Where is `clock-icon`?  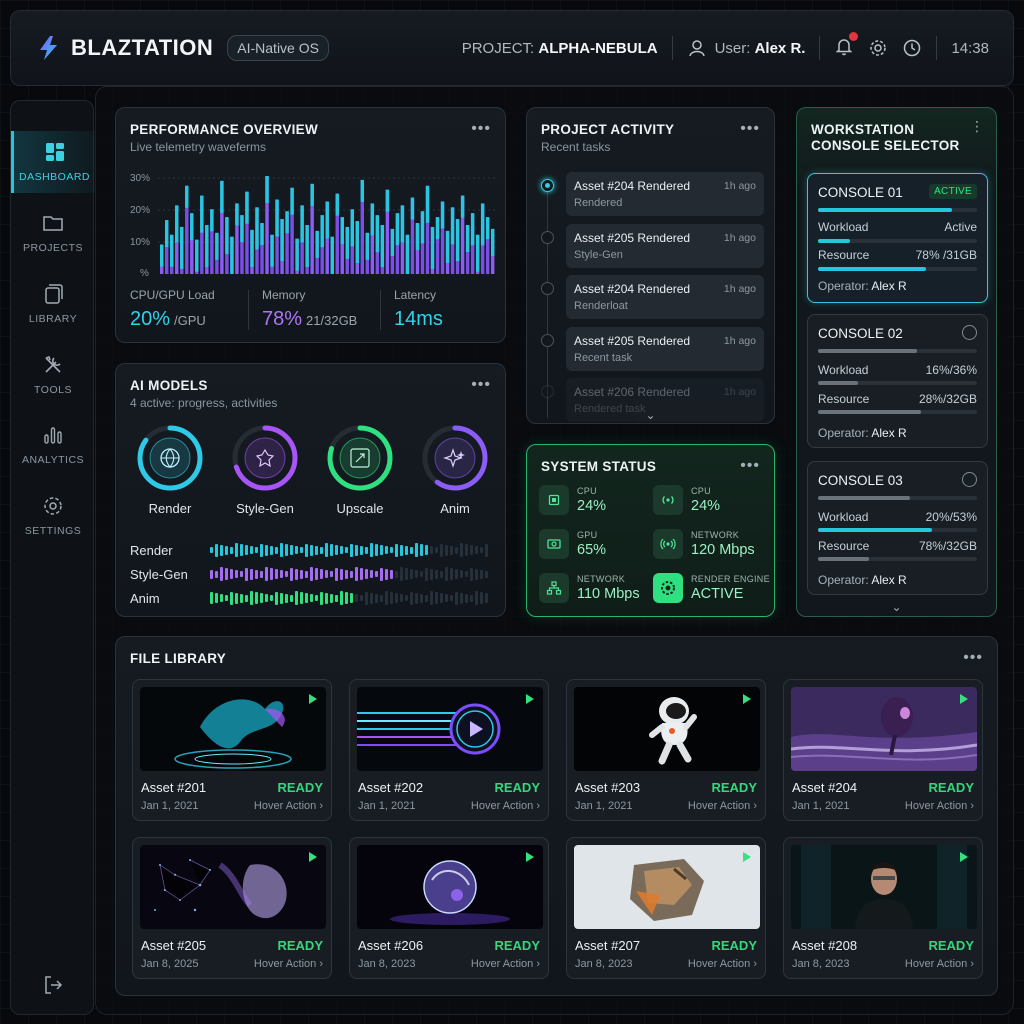
clock-icon is located at coordinates (912, 48).